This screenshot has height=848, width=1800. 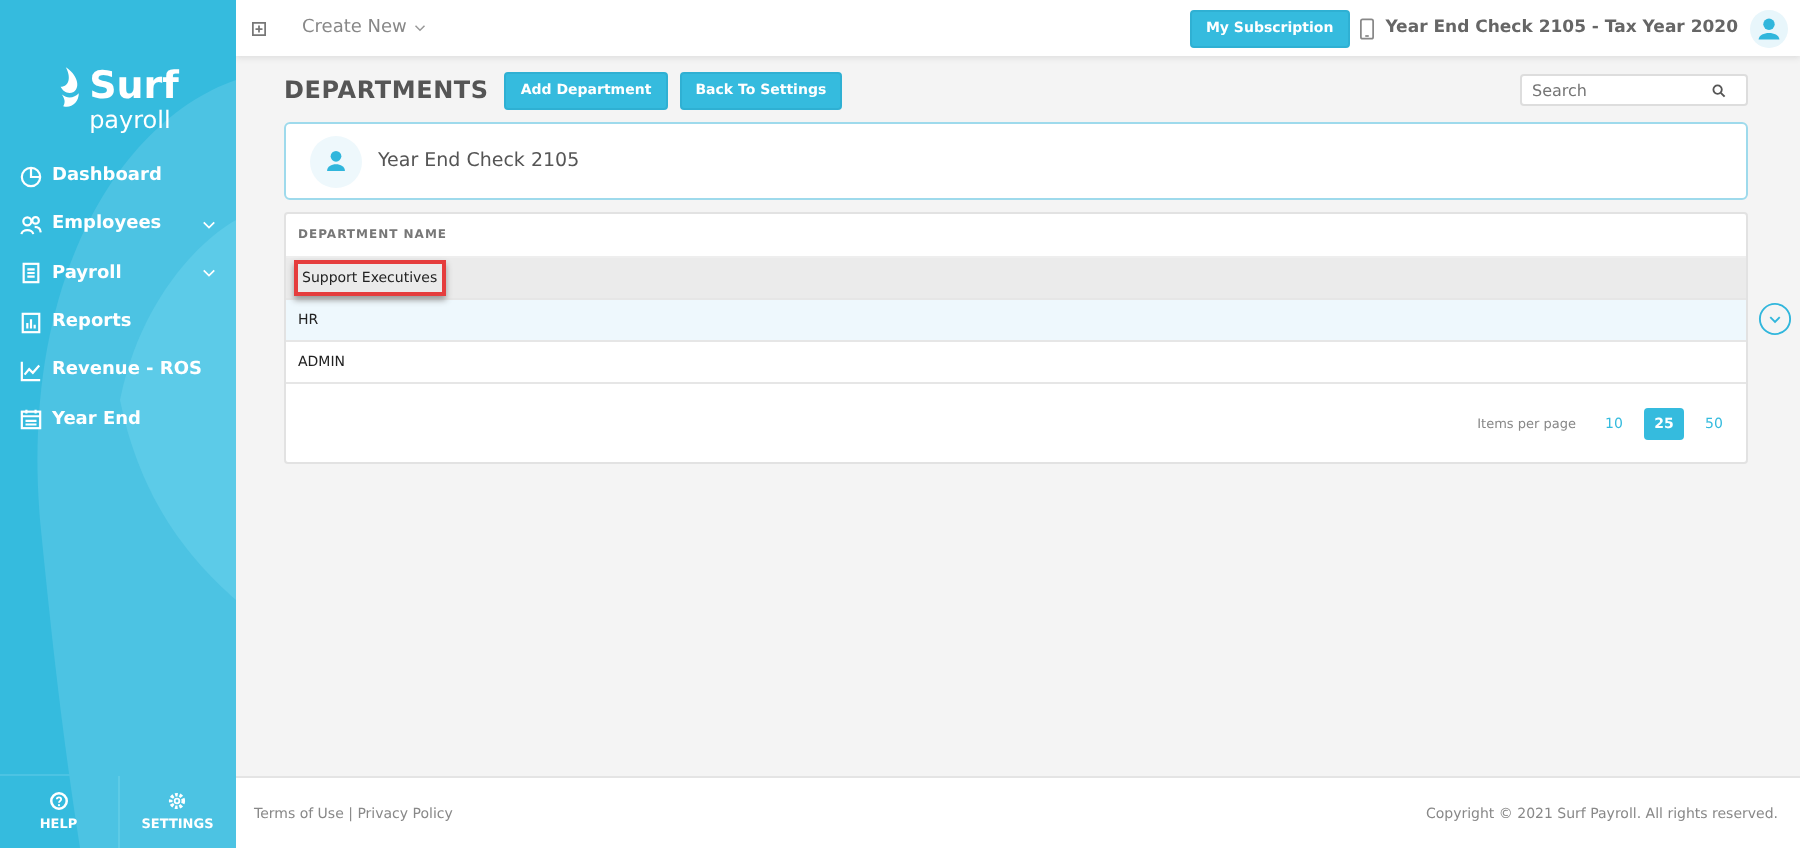 What do you see at coordinates (31, 224) in the screenshot?
I see `people-icon` at bounding box center [31, 224].